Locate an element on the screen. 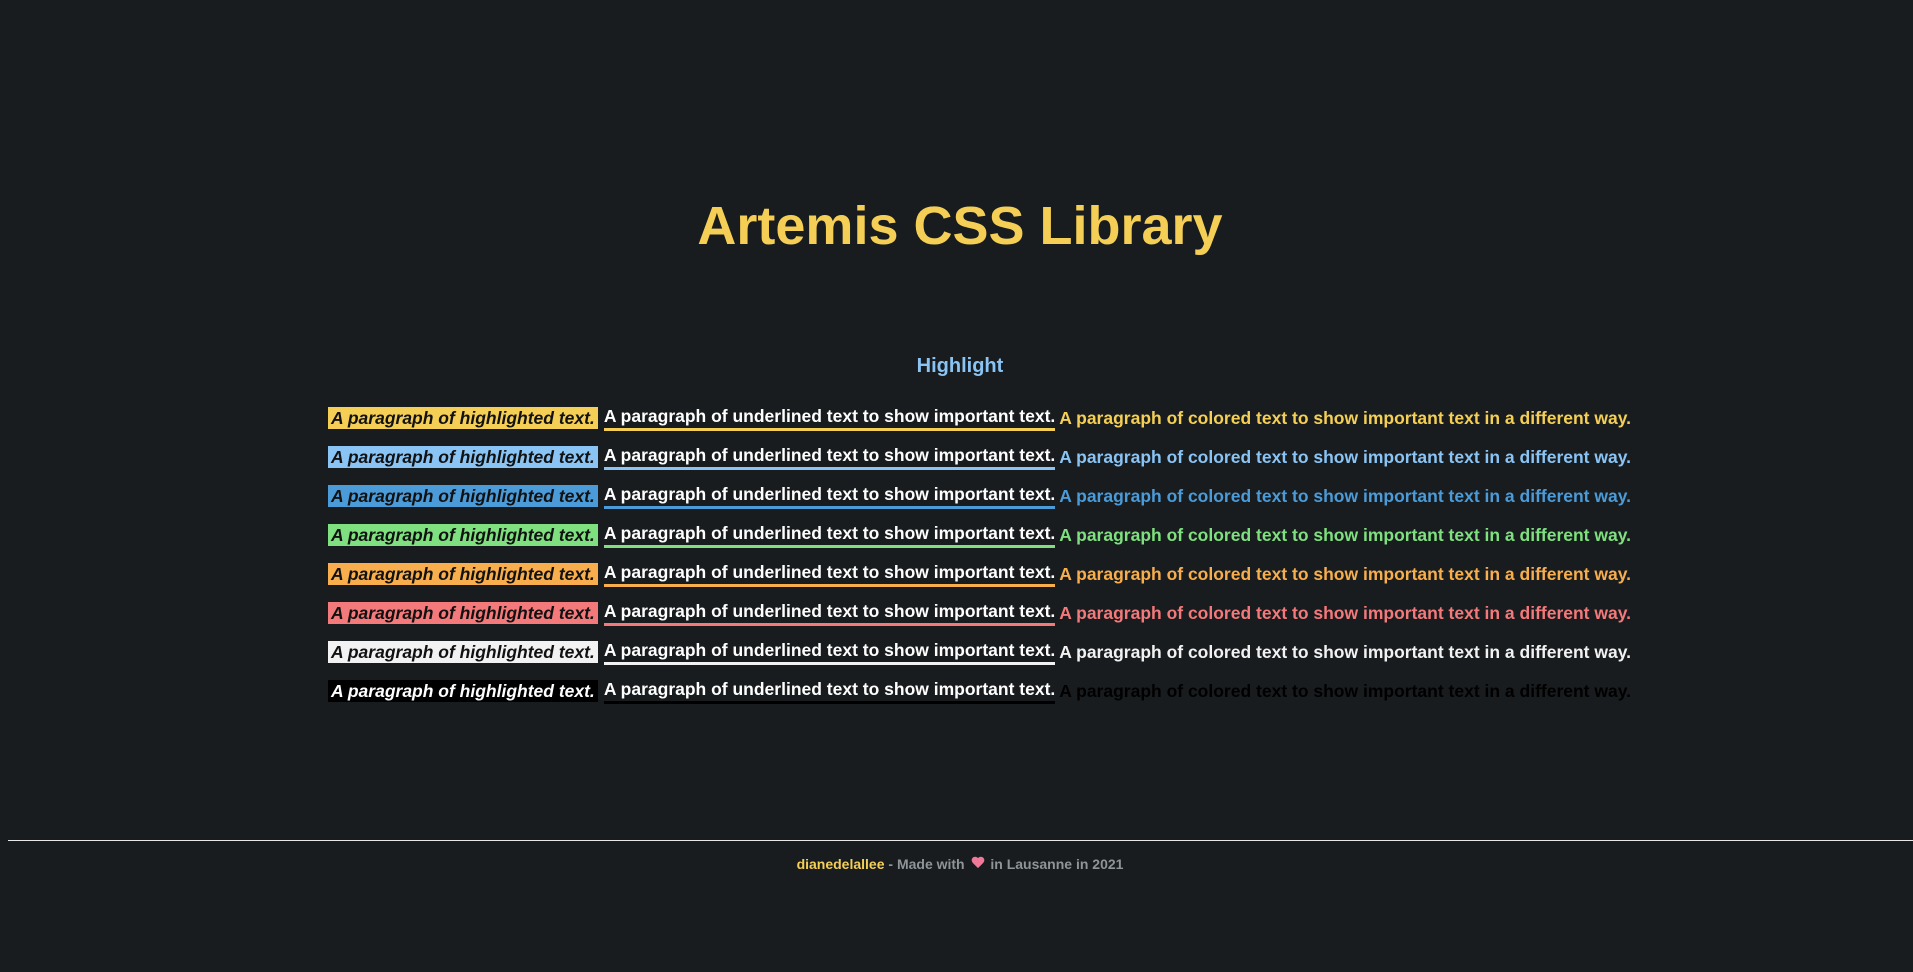  section-title-highlight: Highlight is located at coordinates (960, 366).